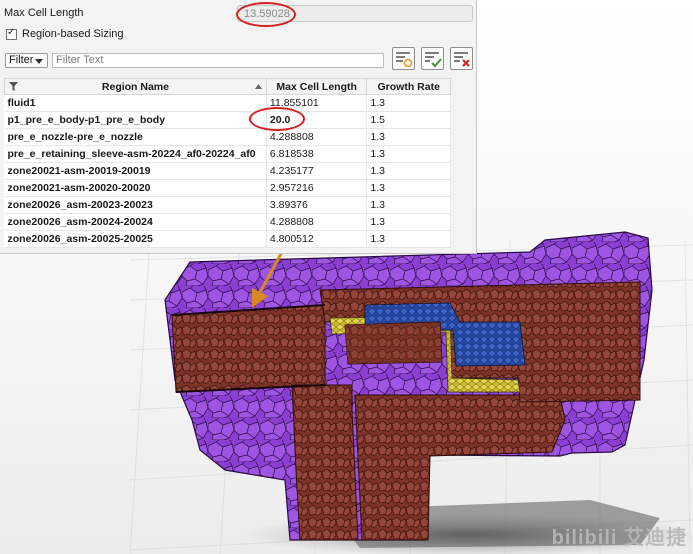  I want to click on region-name-cell: zone20021-asm-20020-20020, so click(135, 188).